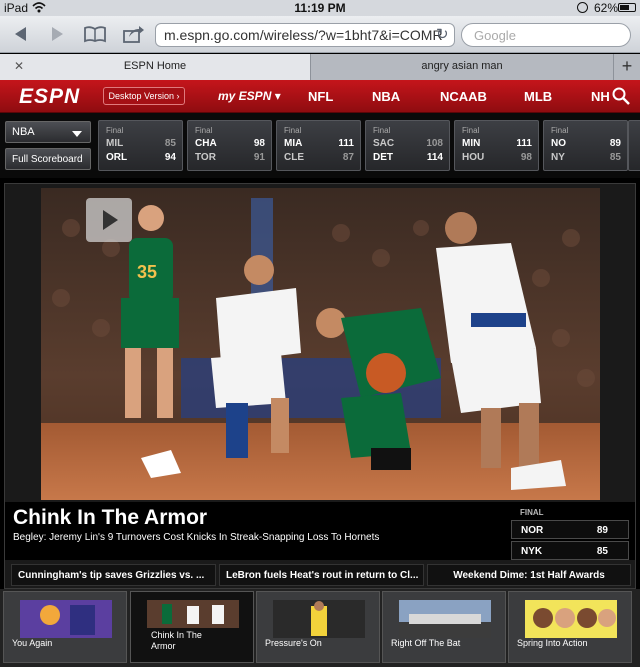  I want to click on reload-icon: ↻, so click(442, 34).